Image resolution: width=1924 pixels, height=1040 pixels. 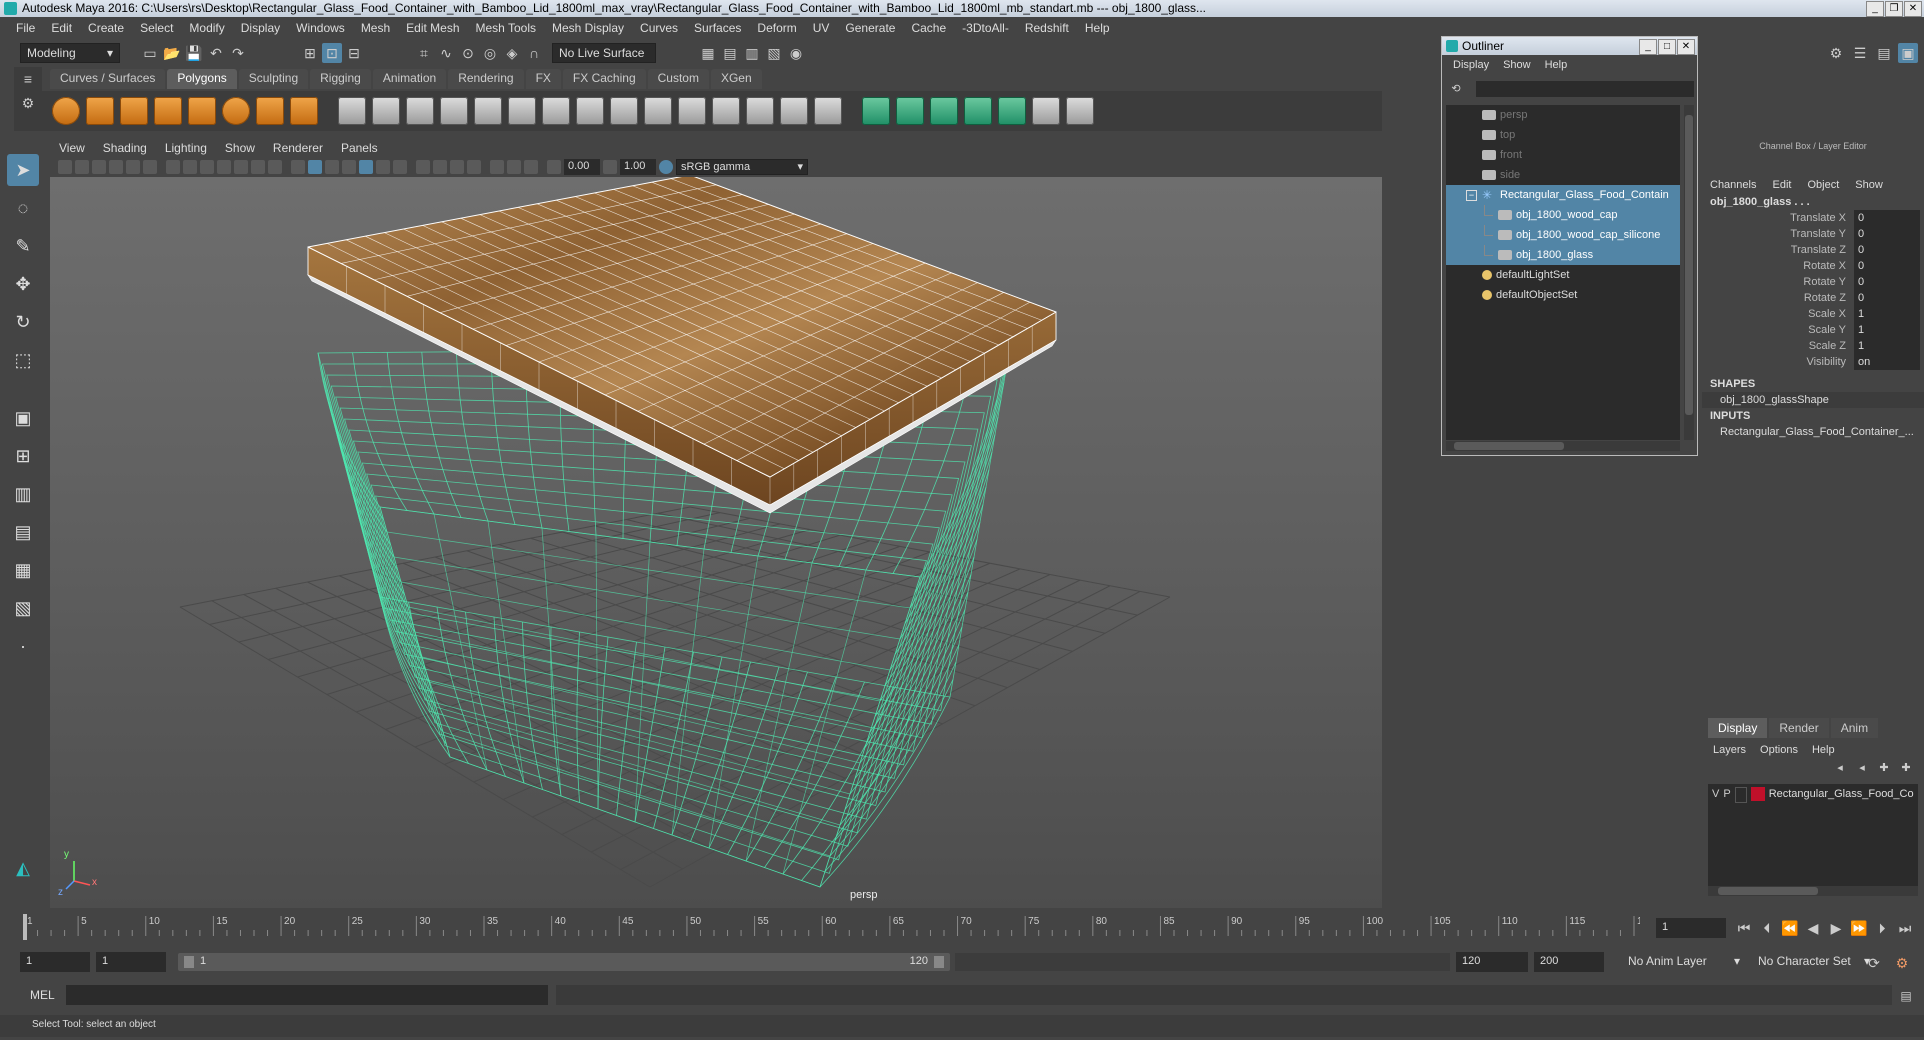 I want to click on outliner-item: persp, so click(x=1563, y=115).